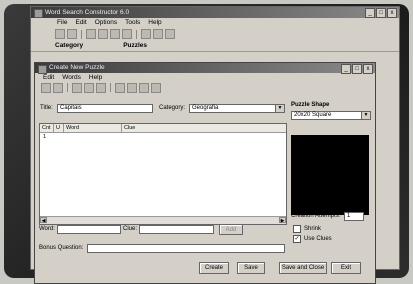 This screenshot has width=413, height=284. What do you see at coordinates (282, 220) in the screenshot?
I see `scroll-right-icon: ▶` at bounding box center [282, 220].